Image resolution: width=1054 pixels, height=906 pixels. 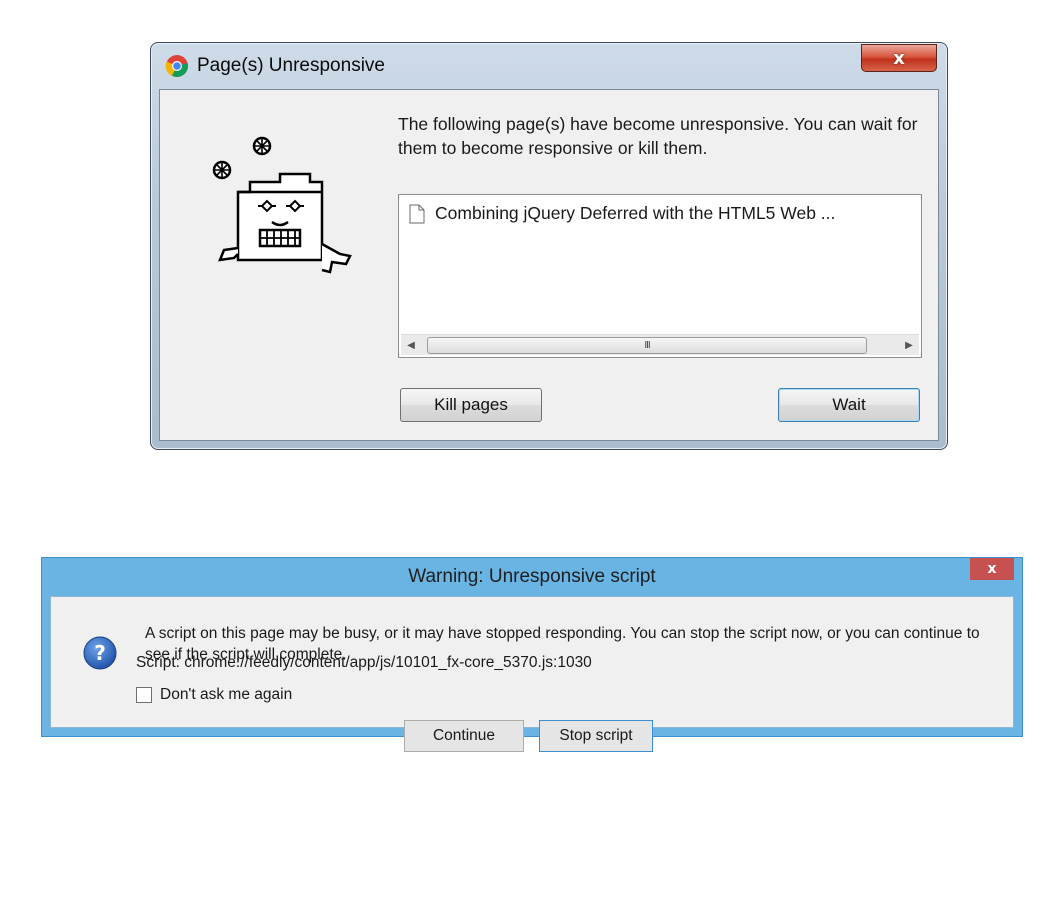 I want to click on frozen-folder-mascot-icon, so click(x=282, y=205).